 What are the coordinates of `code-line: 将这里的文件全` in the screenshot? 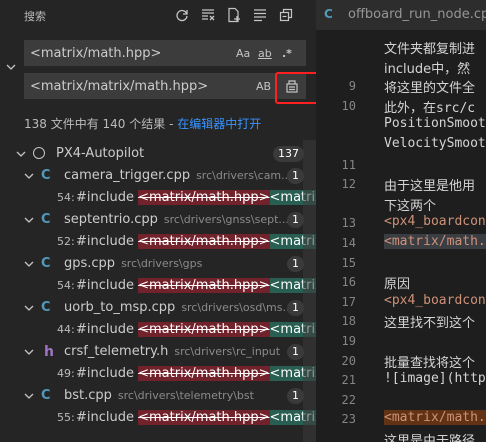 It's located at (430, 88).